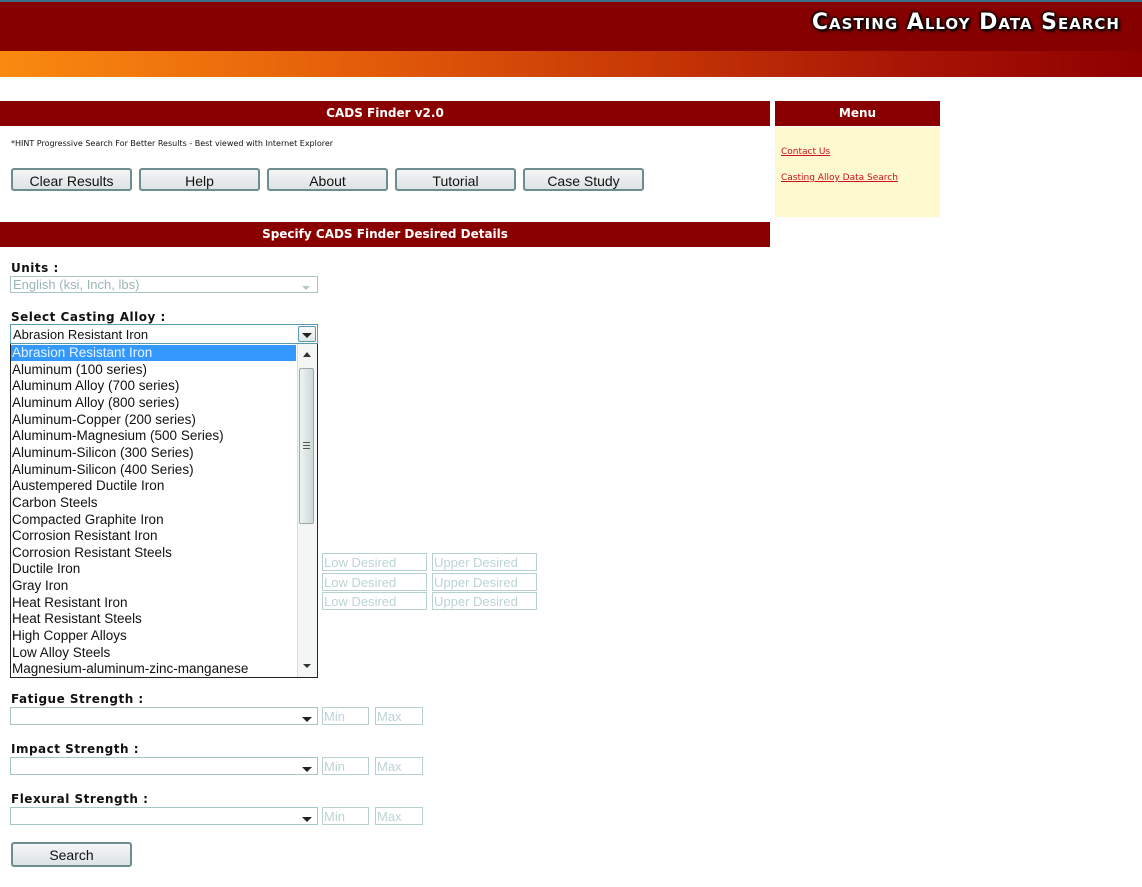 This screenshot has width=1142, height=887. Describe the element at coordinates (345, 766) in the screenshot. I see `impact-strength-min-input: Min` at that location.